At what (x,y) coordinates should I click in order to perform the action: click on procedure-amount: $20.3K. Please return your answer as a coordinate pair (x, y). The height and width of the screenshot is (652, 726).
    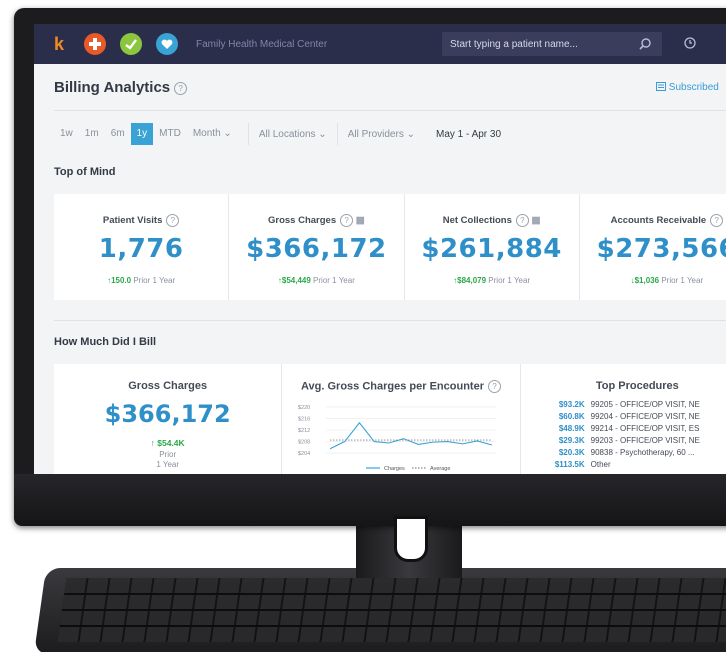
    Looking at the image, I should click on (571, 452).